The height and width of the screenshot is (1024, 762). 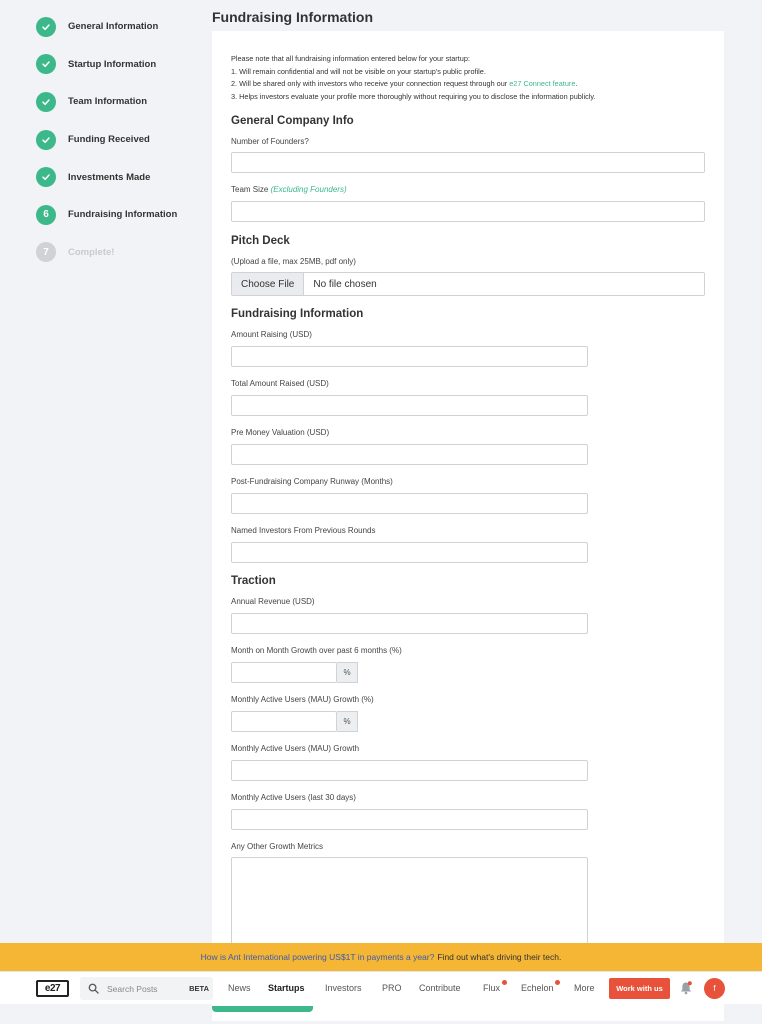 What do you see at coordinates (260, 241) in the screenshot?
I see `section-pitch-deck: Pitch Deck` at bounding box center [260, 241].